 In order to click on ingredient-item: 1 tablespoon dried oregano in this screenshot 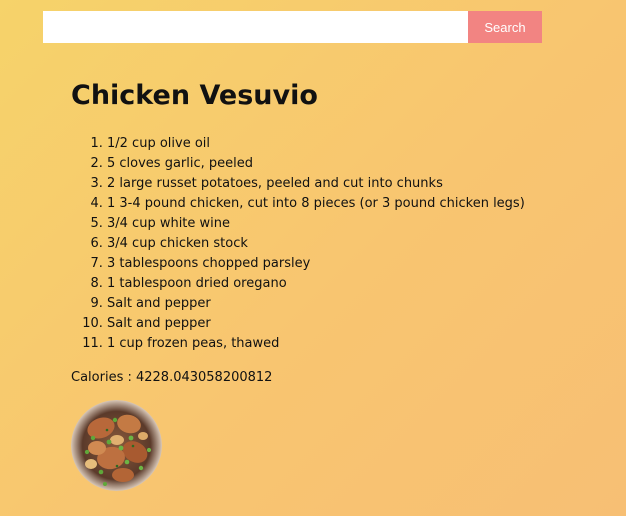, I will do `click(316, 284)`.